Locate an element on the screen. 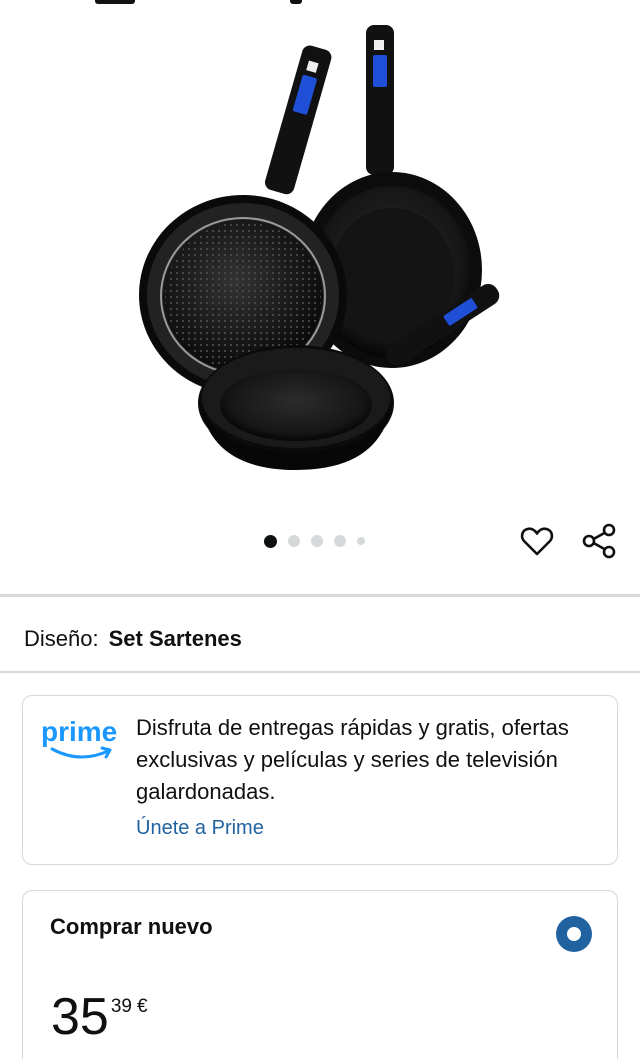  prime-logo: prime is located at coordinates (82, 740).